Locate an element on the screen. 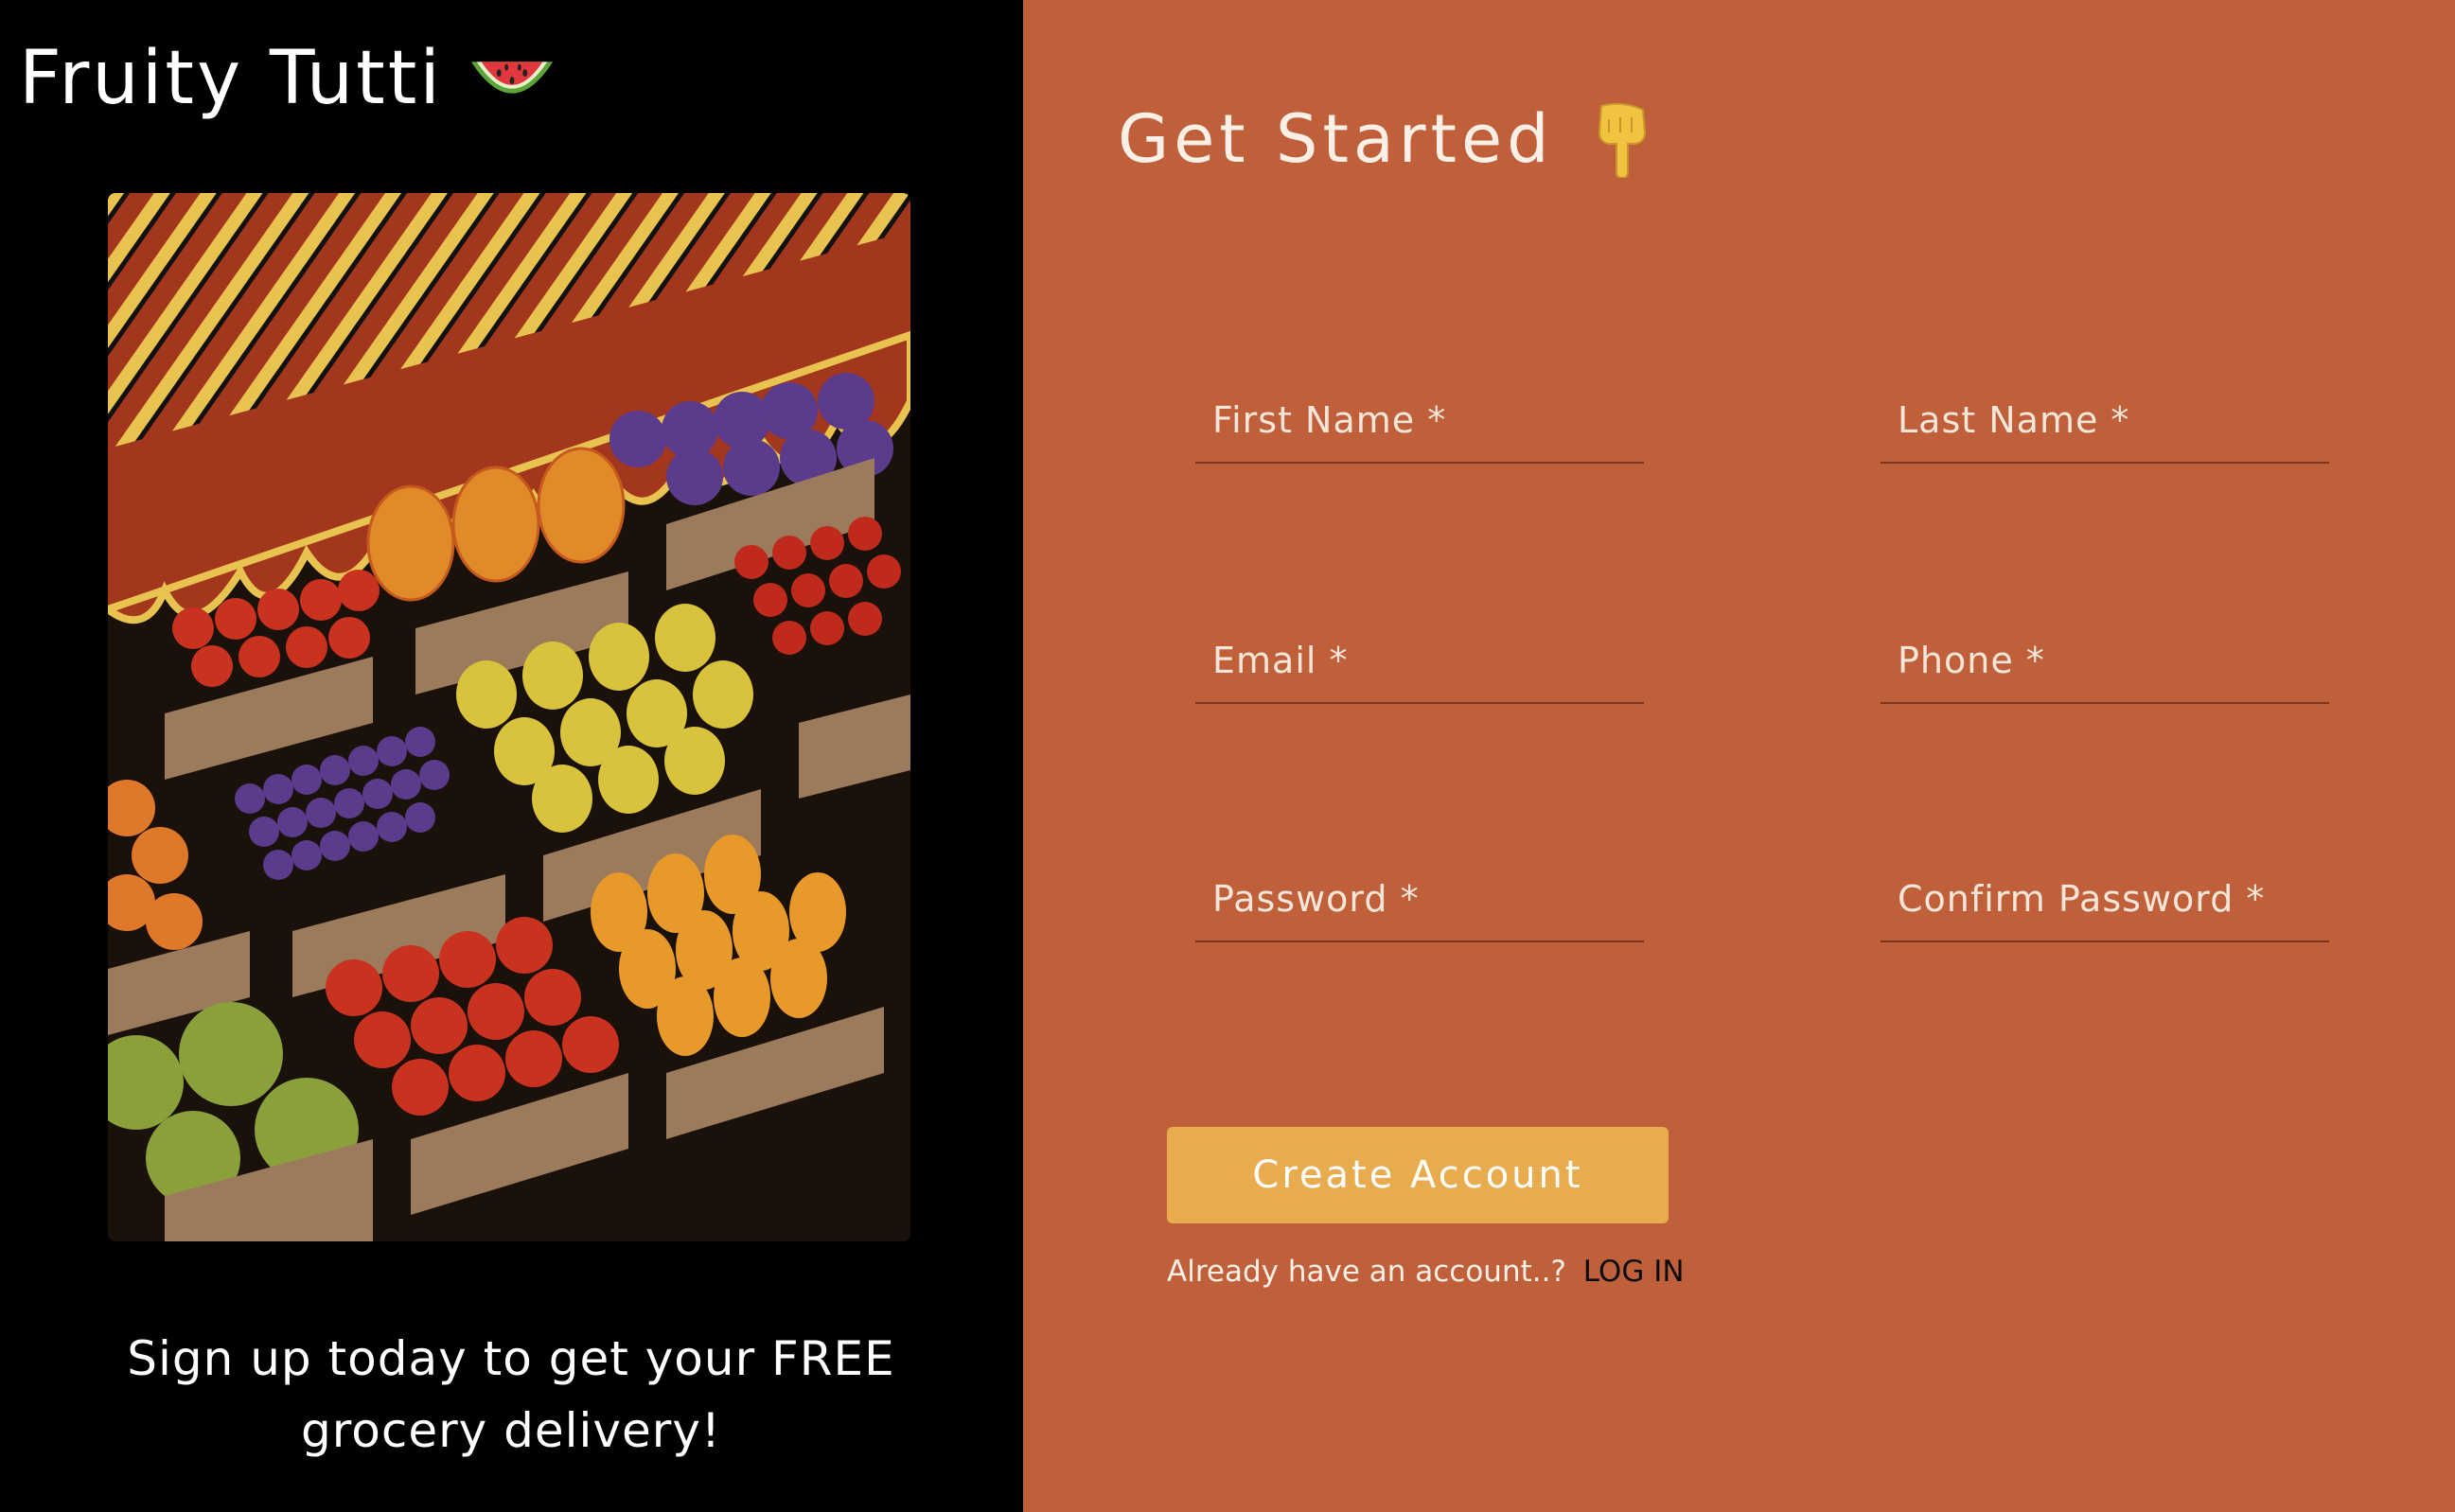 This screenshot has width=2455, height=1512. login-link: LOG IN is located at coordinates (1634, 1272).